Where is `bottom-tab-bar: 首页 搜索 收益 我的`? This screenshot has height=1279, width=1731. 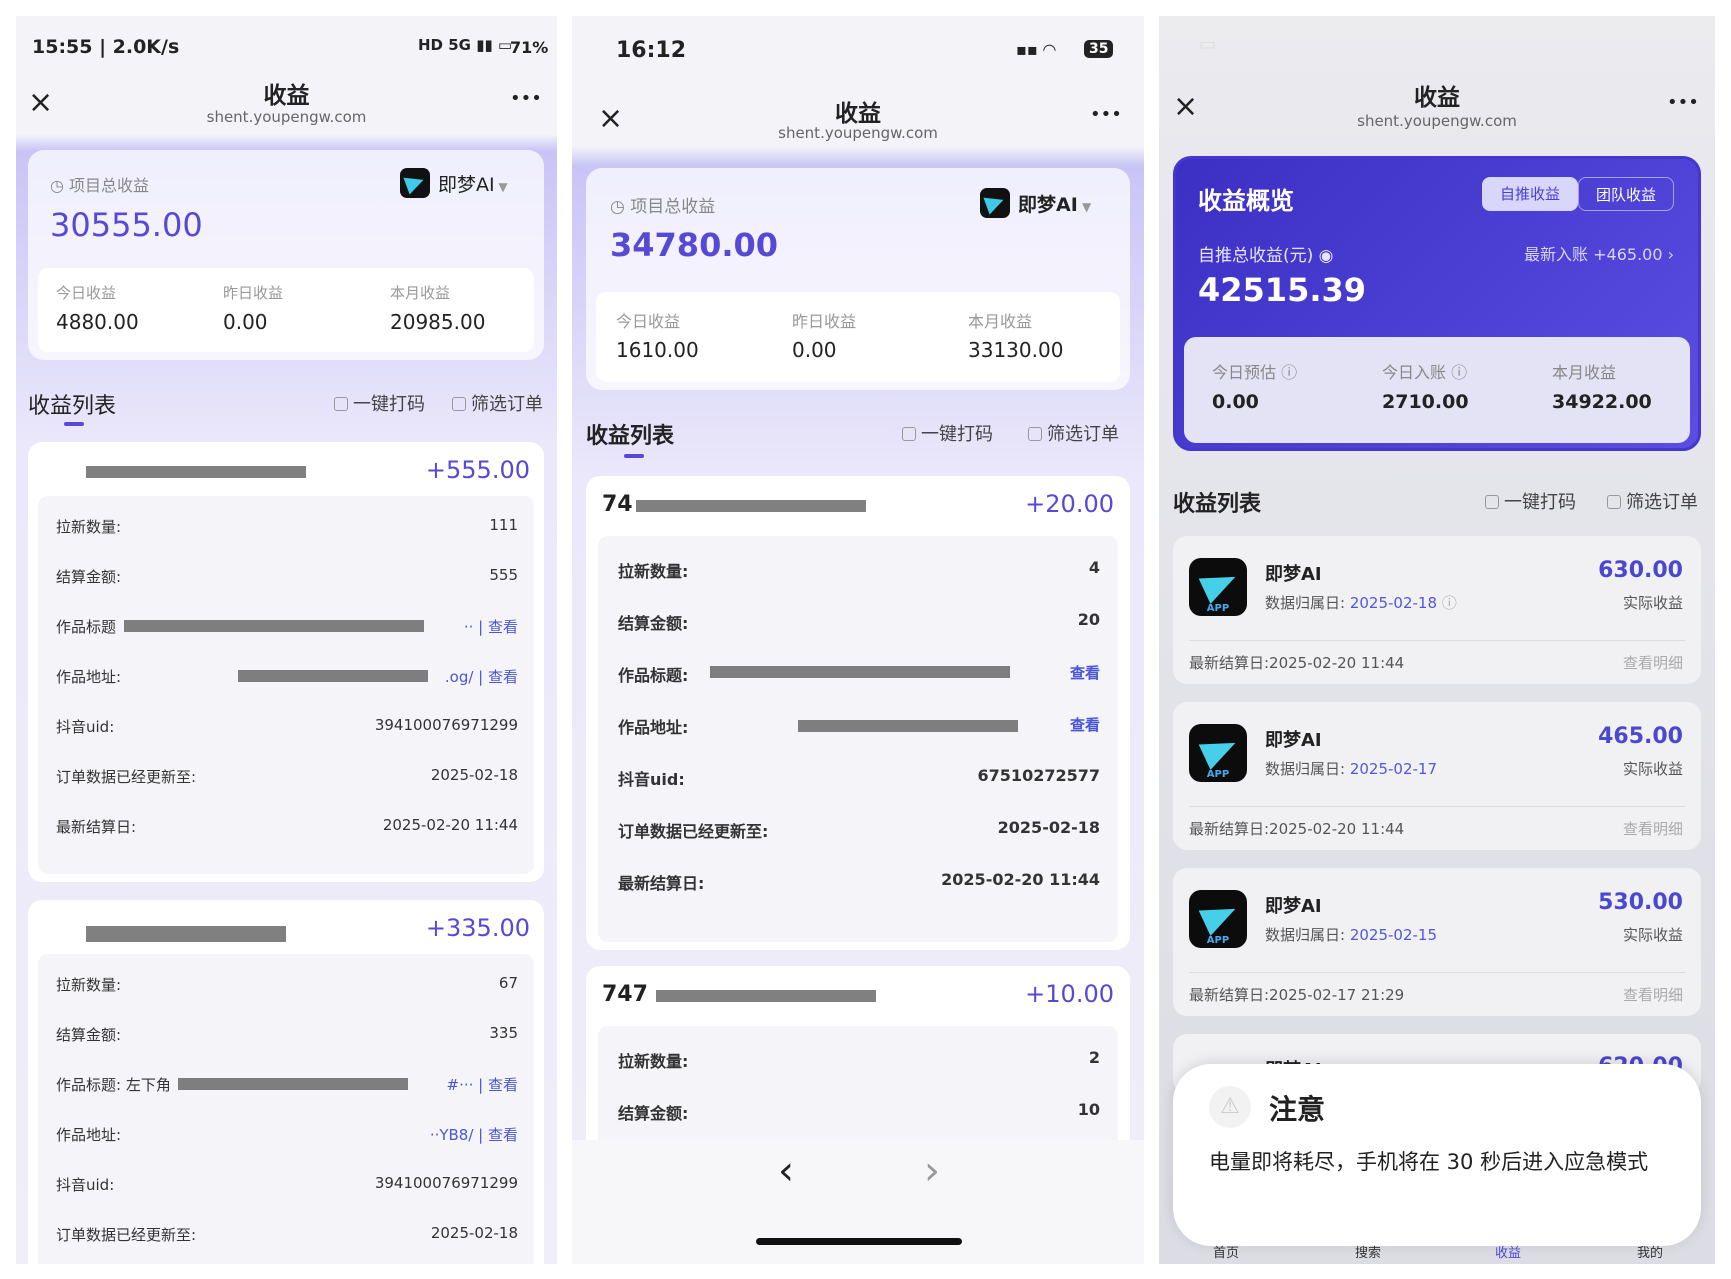 bottom-tab-bar: 首页 搜索 收益 我的 is located at coordinates (1437, 1252).